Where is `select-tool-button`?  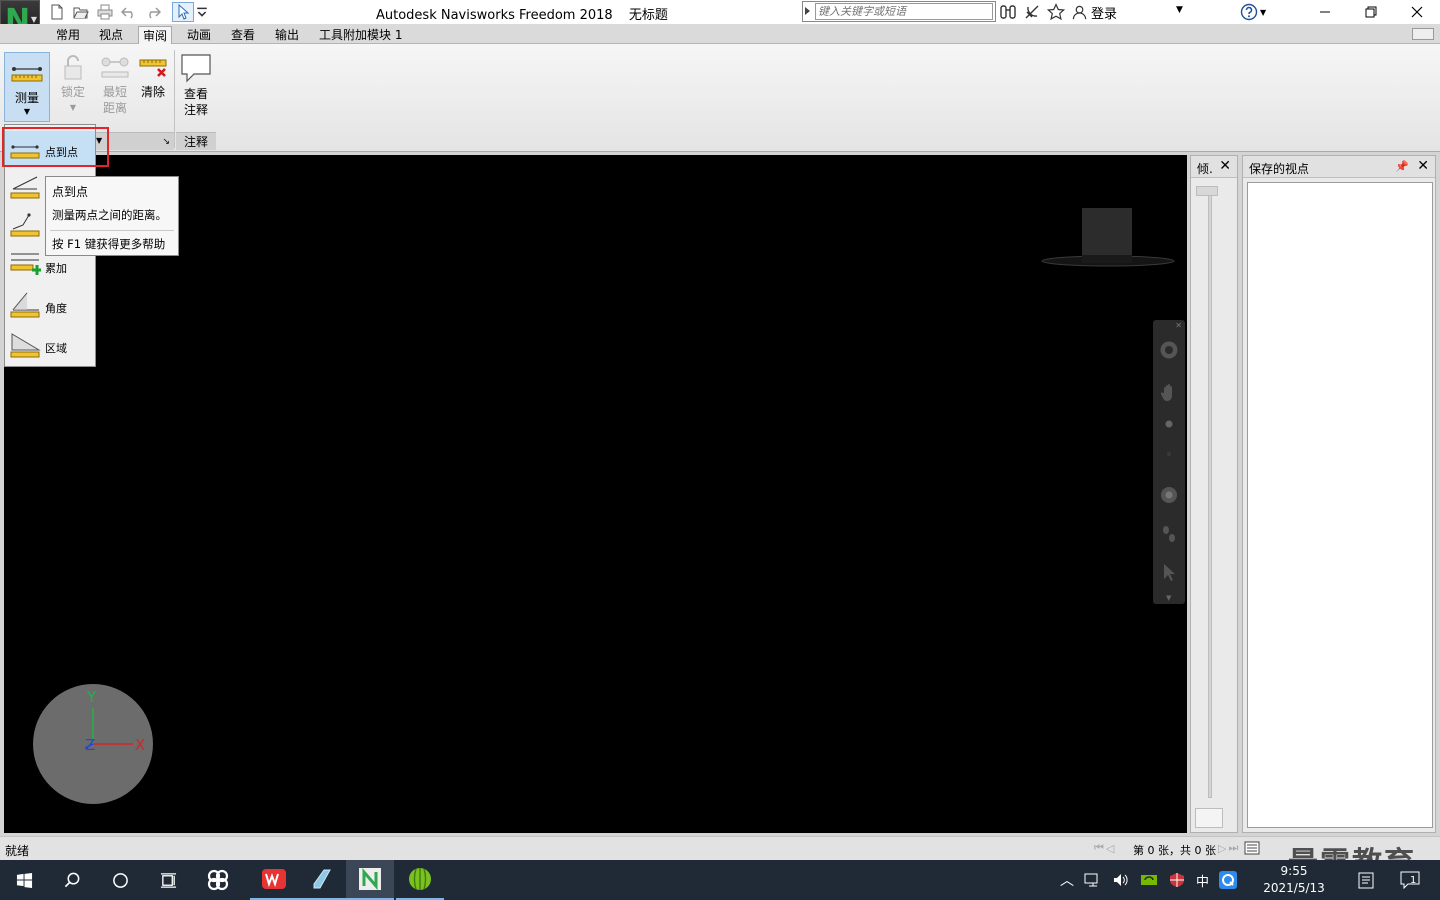 select-tool-button is located at coordinates (183, 12).